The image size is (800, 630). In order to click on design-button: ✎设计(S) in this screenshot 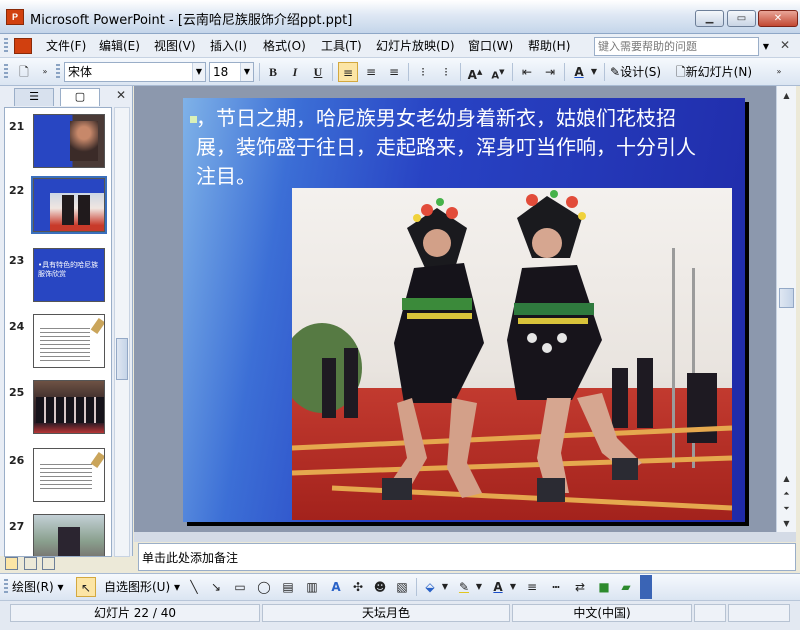, I will do `click(635, 72)`.